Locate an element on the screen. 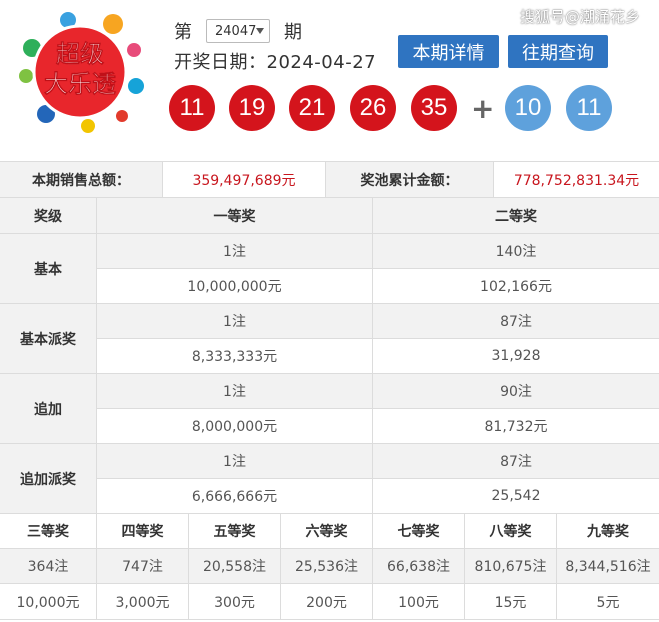 This screenshot has width=659, height=622. first-amount: 6,666,666元 is located at coordinates (235, 496).